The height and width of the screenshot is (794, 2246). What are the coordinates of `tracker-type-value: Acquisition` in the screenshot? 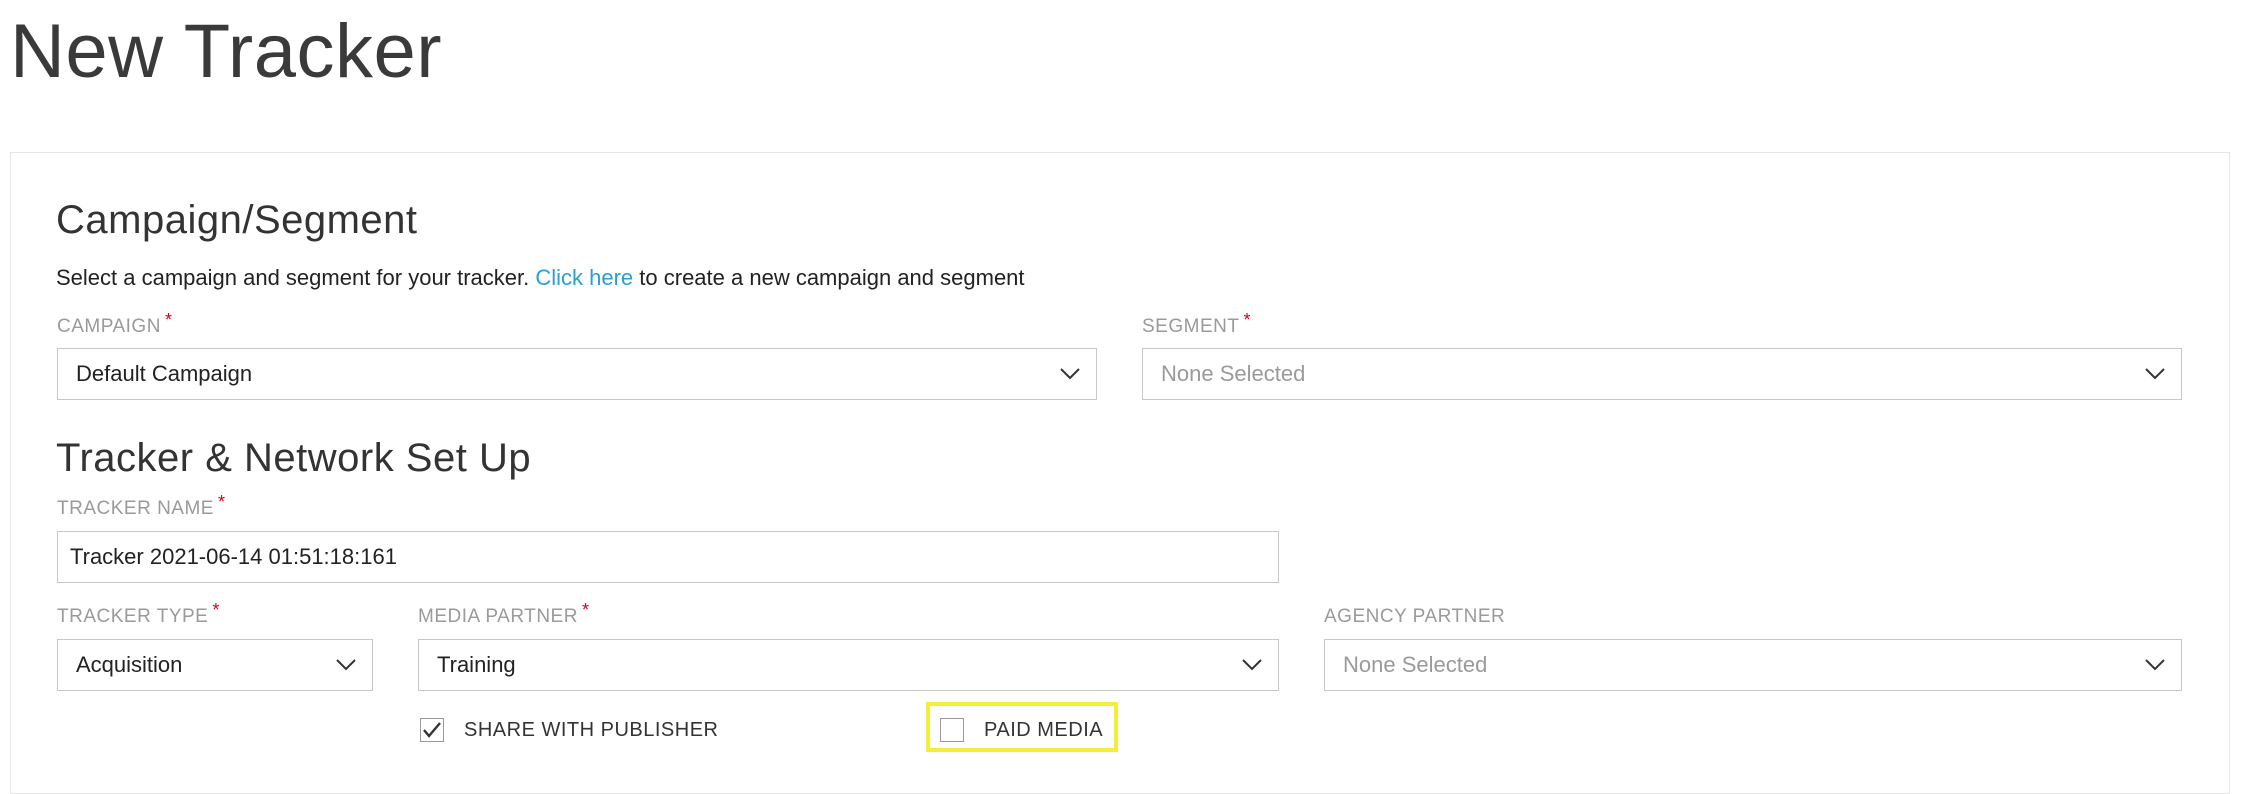 It's located at (129, 664).